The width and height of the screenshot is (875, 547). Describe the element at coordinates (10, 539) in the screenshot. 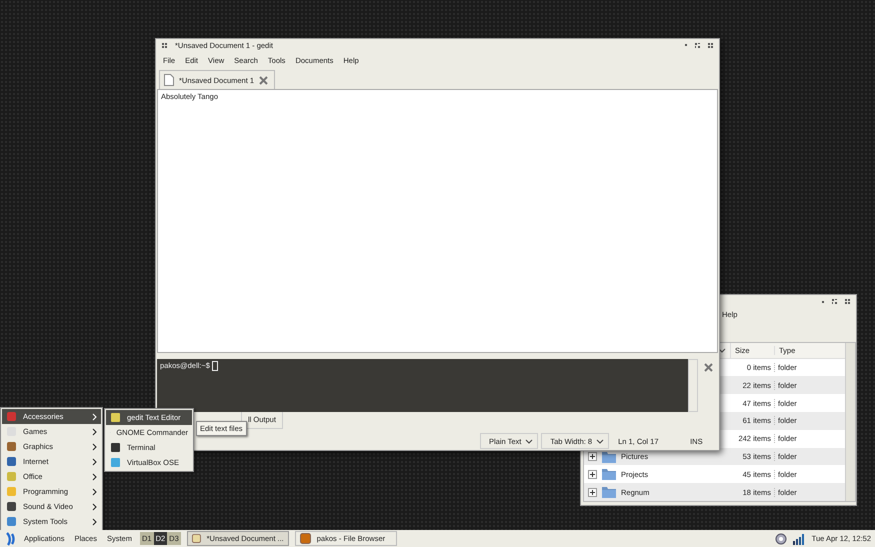

I see `foot-logo-icon` at that location.